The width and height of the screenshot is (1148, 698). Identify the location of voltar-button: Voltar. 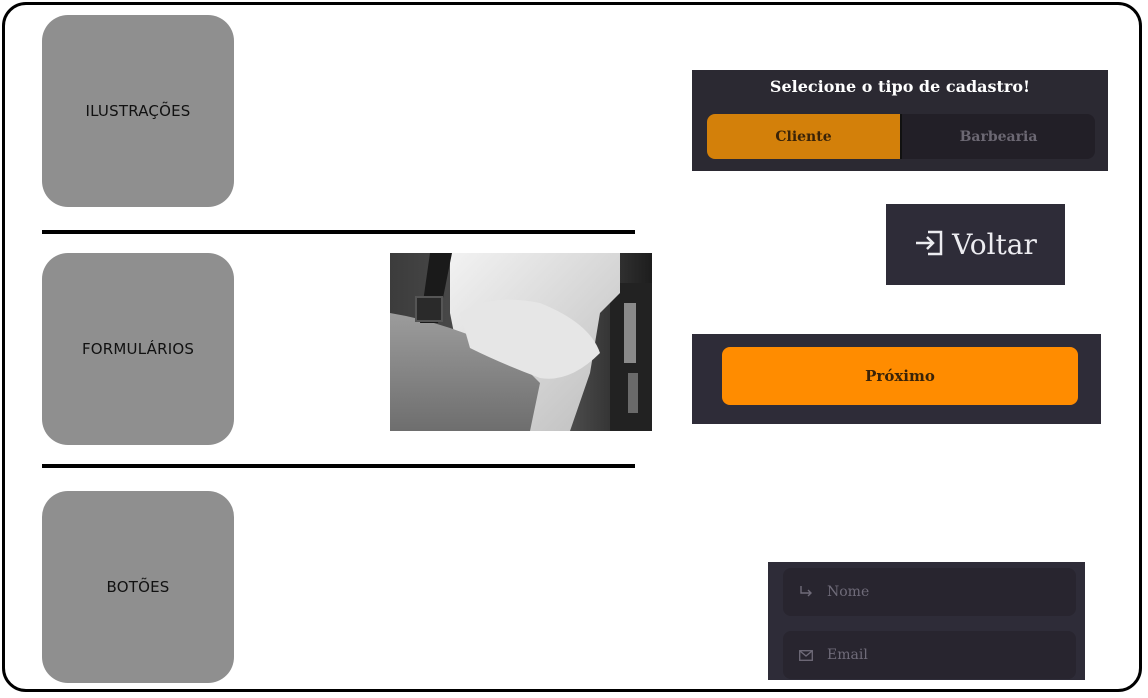
(975, 244).